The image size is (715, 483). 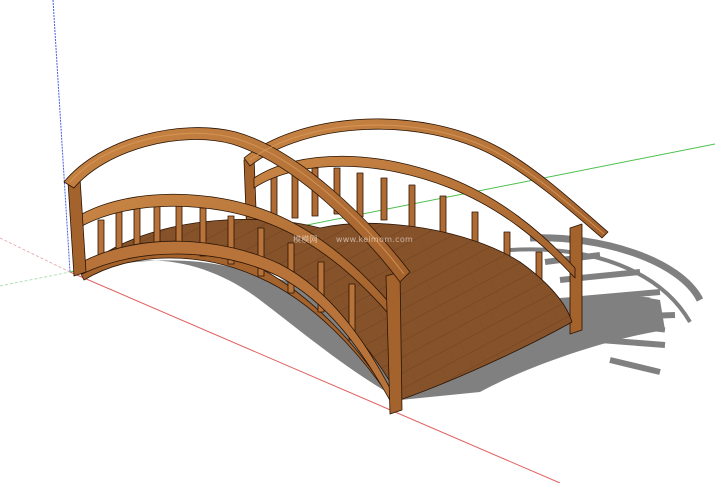 What do you see at coordinates (374, 239) in the screenshot?
I see `watermark-url: www.keimom.com` at bounding box center [374, 239].